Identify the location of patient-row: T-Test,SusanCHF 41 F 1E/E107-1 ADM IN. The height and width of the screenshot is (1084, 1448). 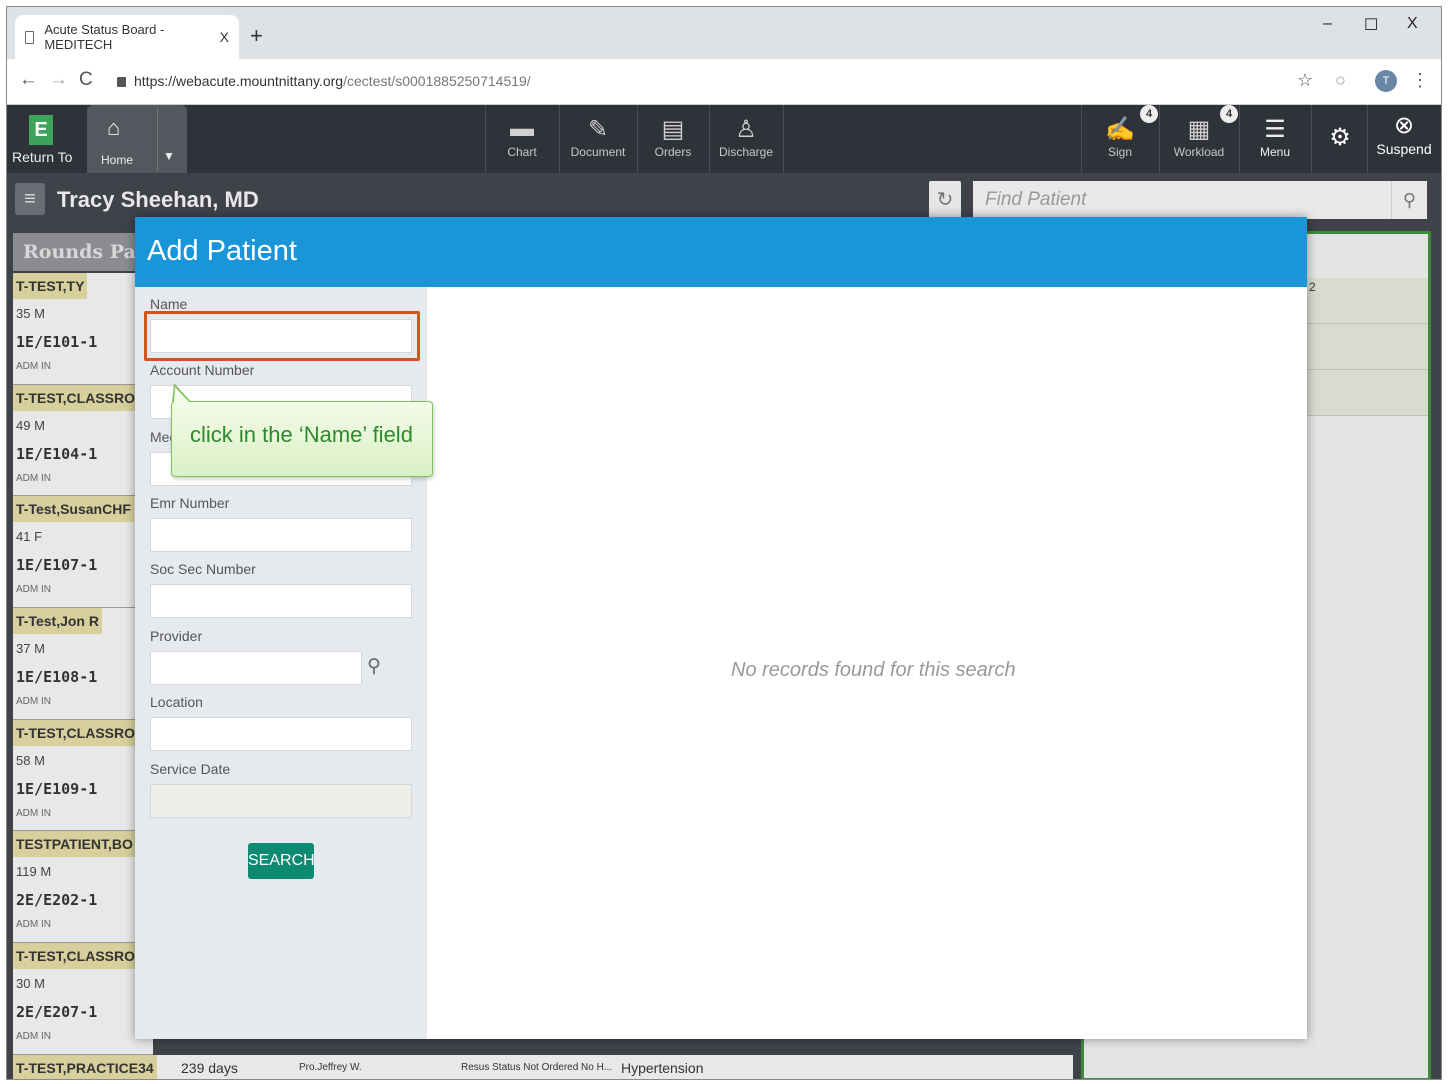
(83, 552).